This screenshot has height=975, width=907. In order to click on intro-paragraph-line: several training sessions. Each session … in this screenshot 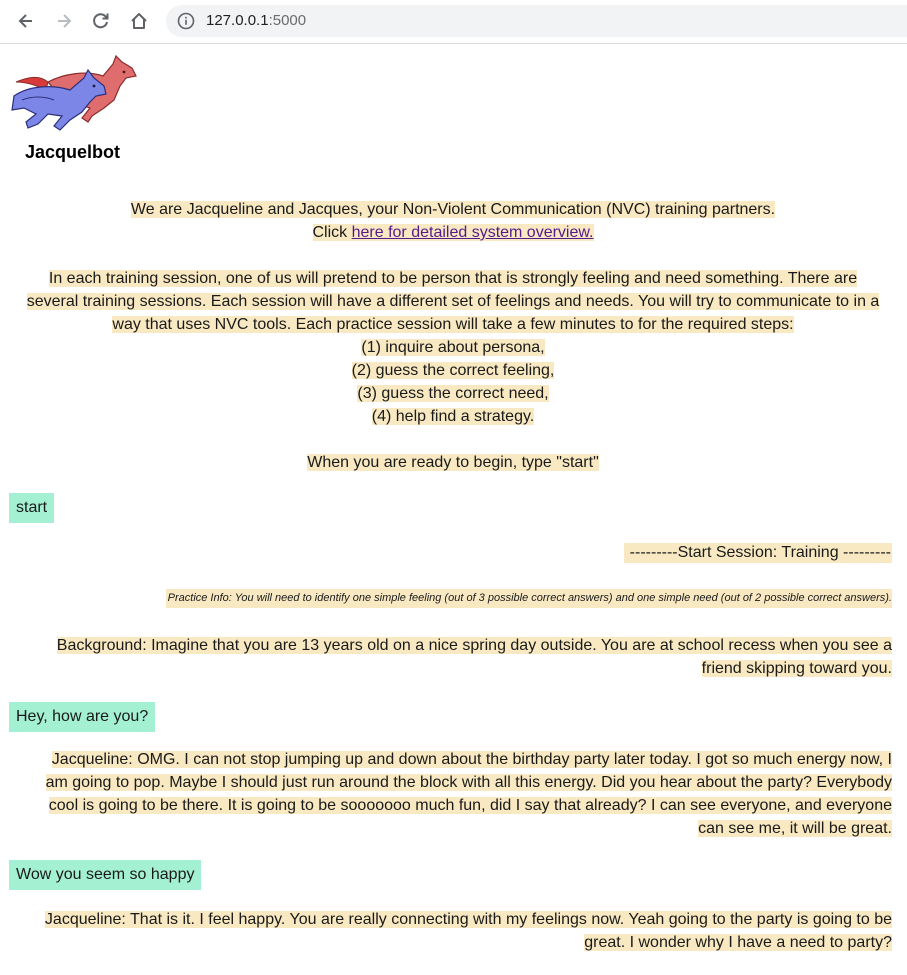, I will do `click(453, 301)`.